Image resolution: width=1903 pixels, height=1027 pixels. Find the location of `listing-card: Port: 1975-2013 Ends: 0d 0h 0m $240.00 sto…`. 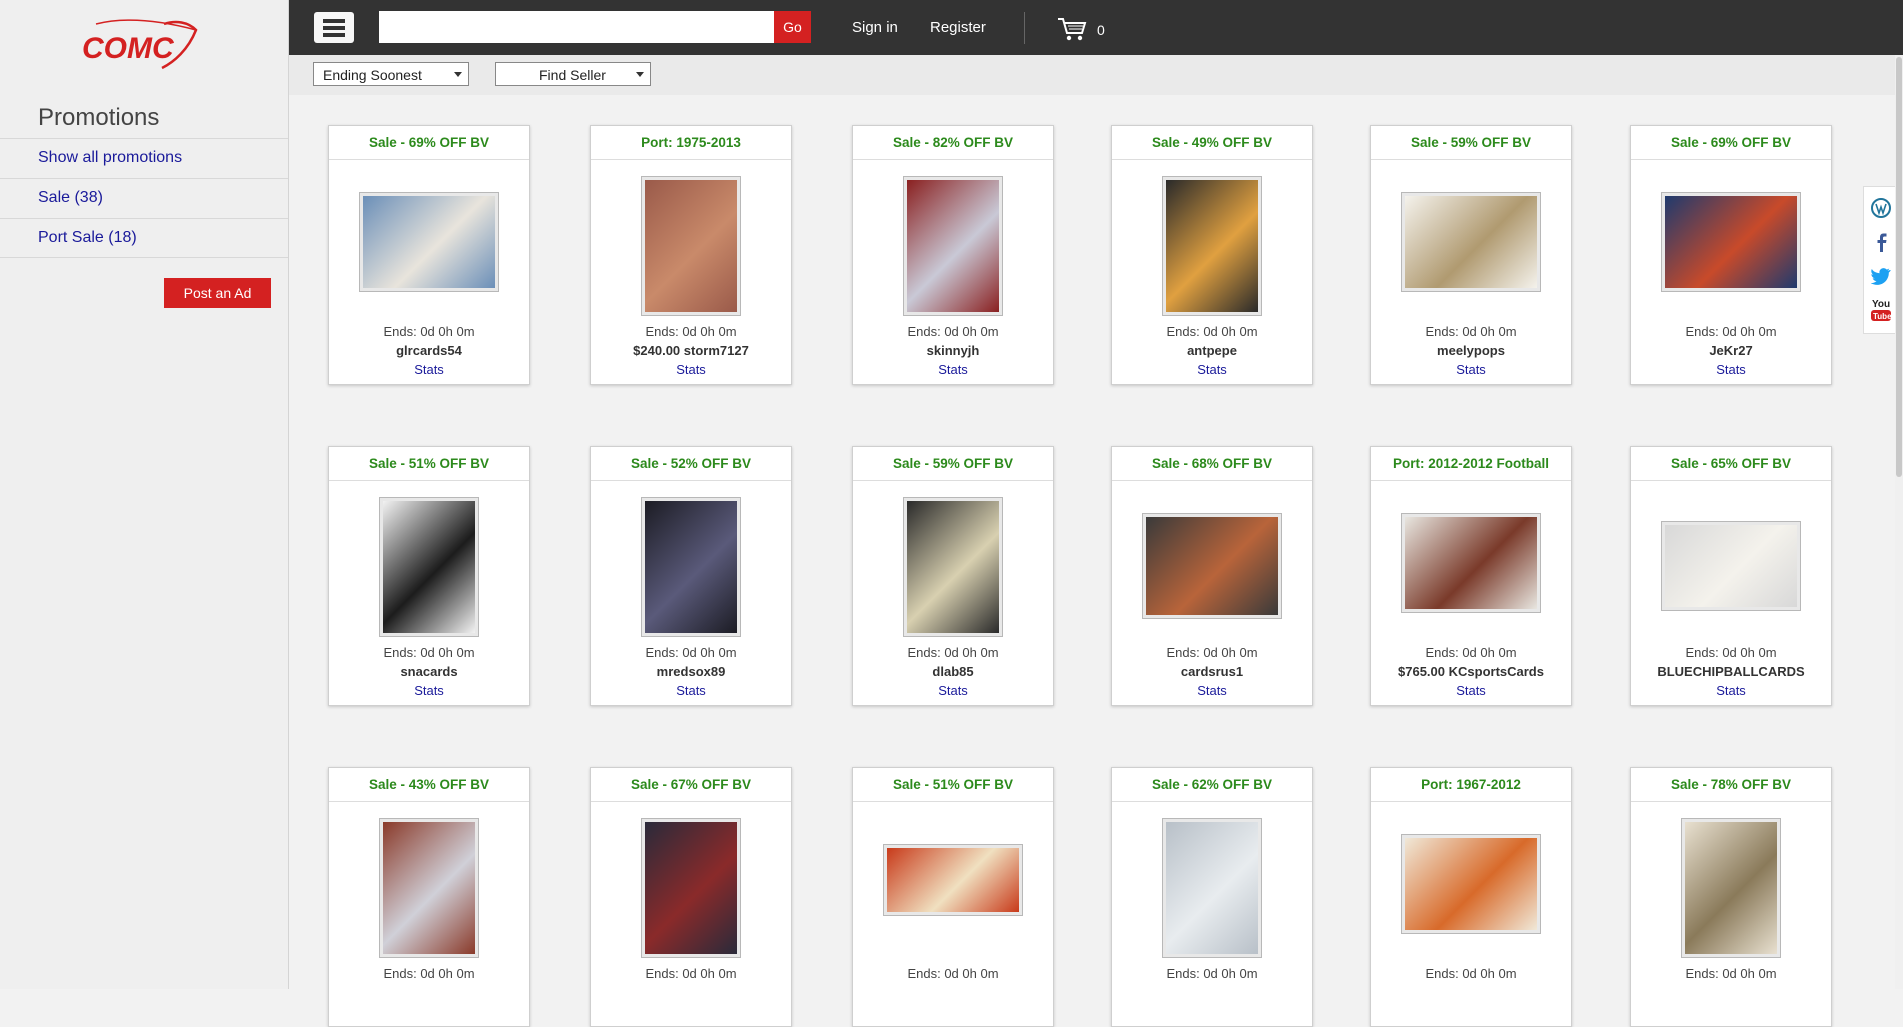

listing-card: Port: 1975-2013 Ends: 0d 0h 0m $240.00 sto… is located at coordinates (691, 255).